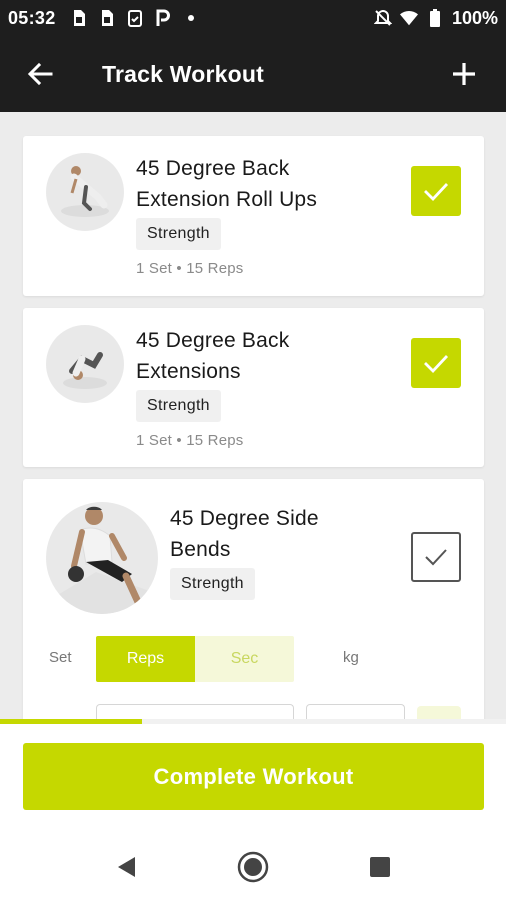  I want to click on nav-back-button, so click(126, 867).